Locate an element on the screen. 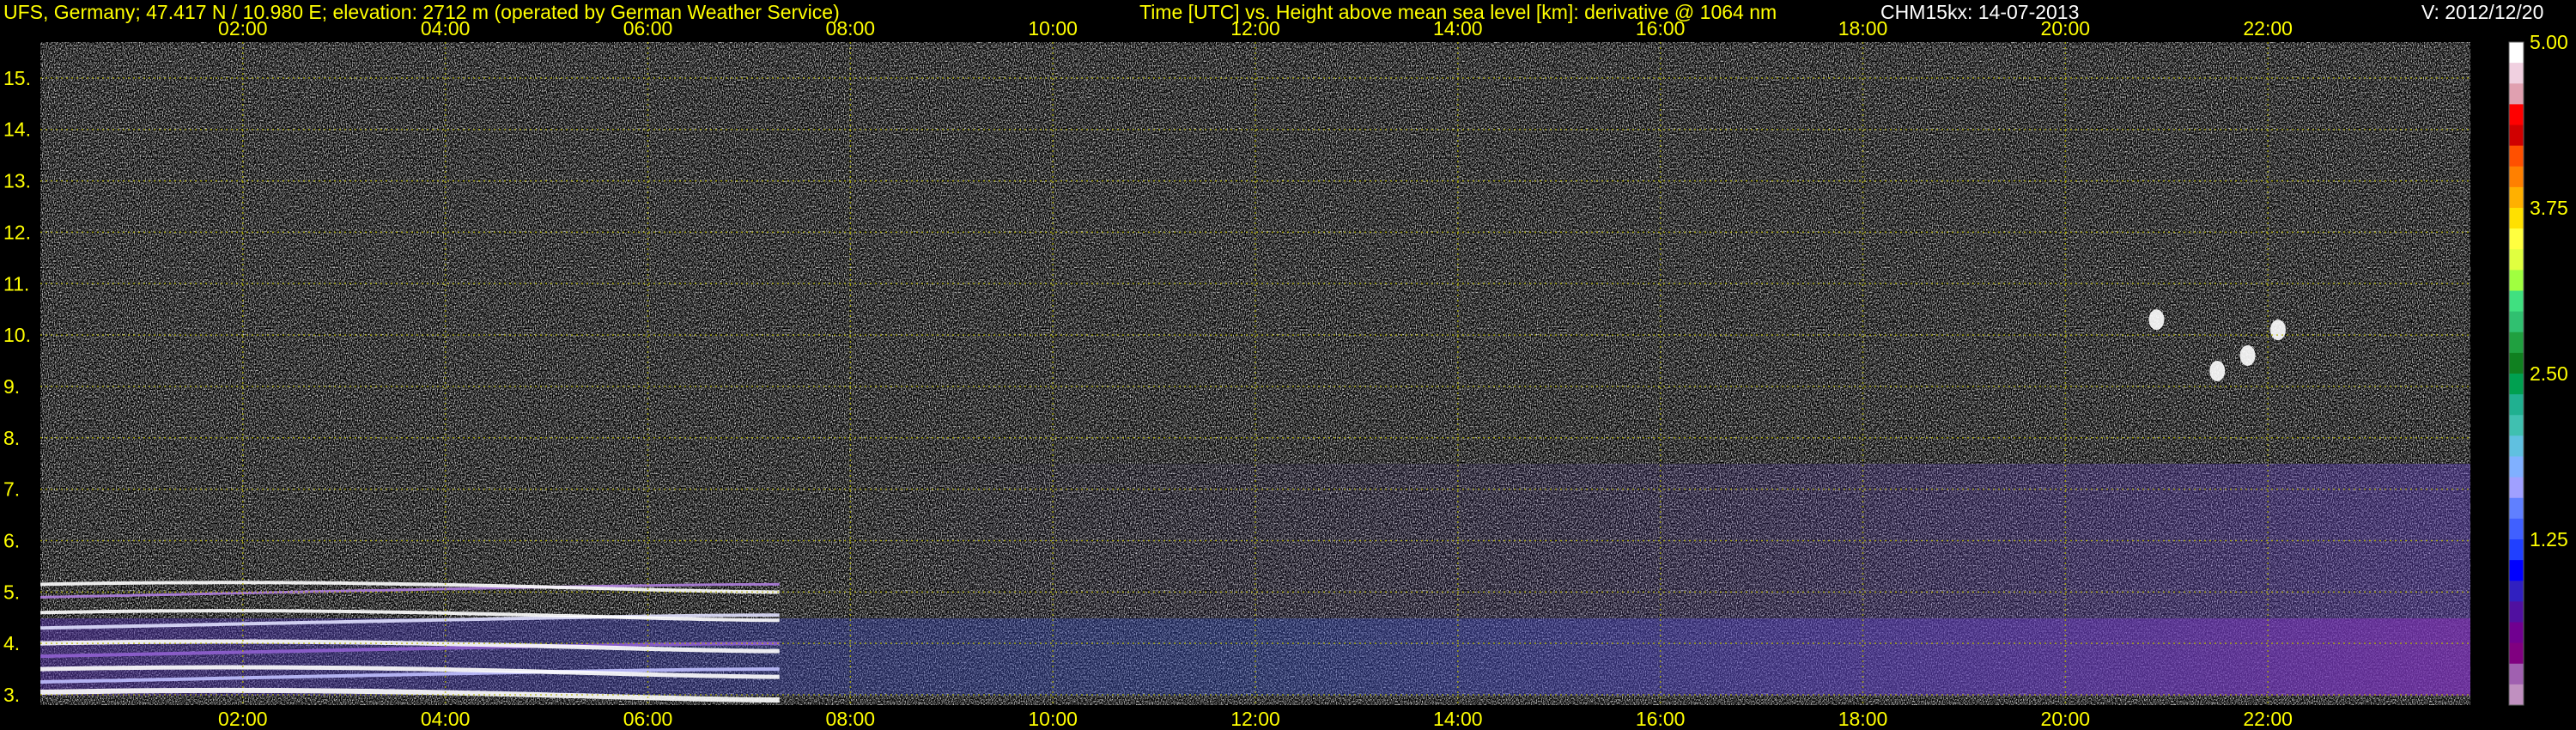 Image resolution: width=2576 pixels, height=730 pixels. x-tick-label-bottom: 16:00 is located at coordinates (1661, 719).